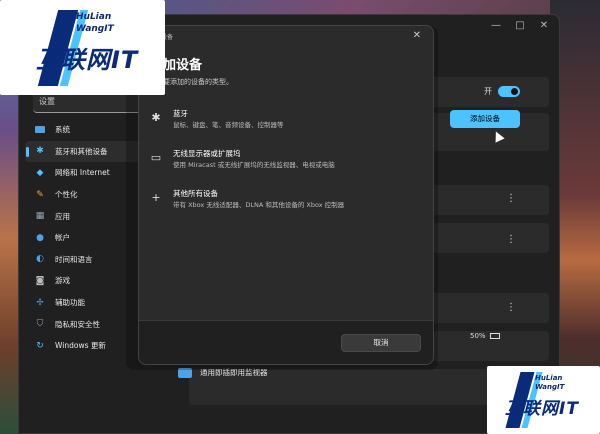  I want to click on option-bluetooth: ✱ 蓝牙 鼠标、键盘、笔、音频设备、控制器等, so click(287, 119).